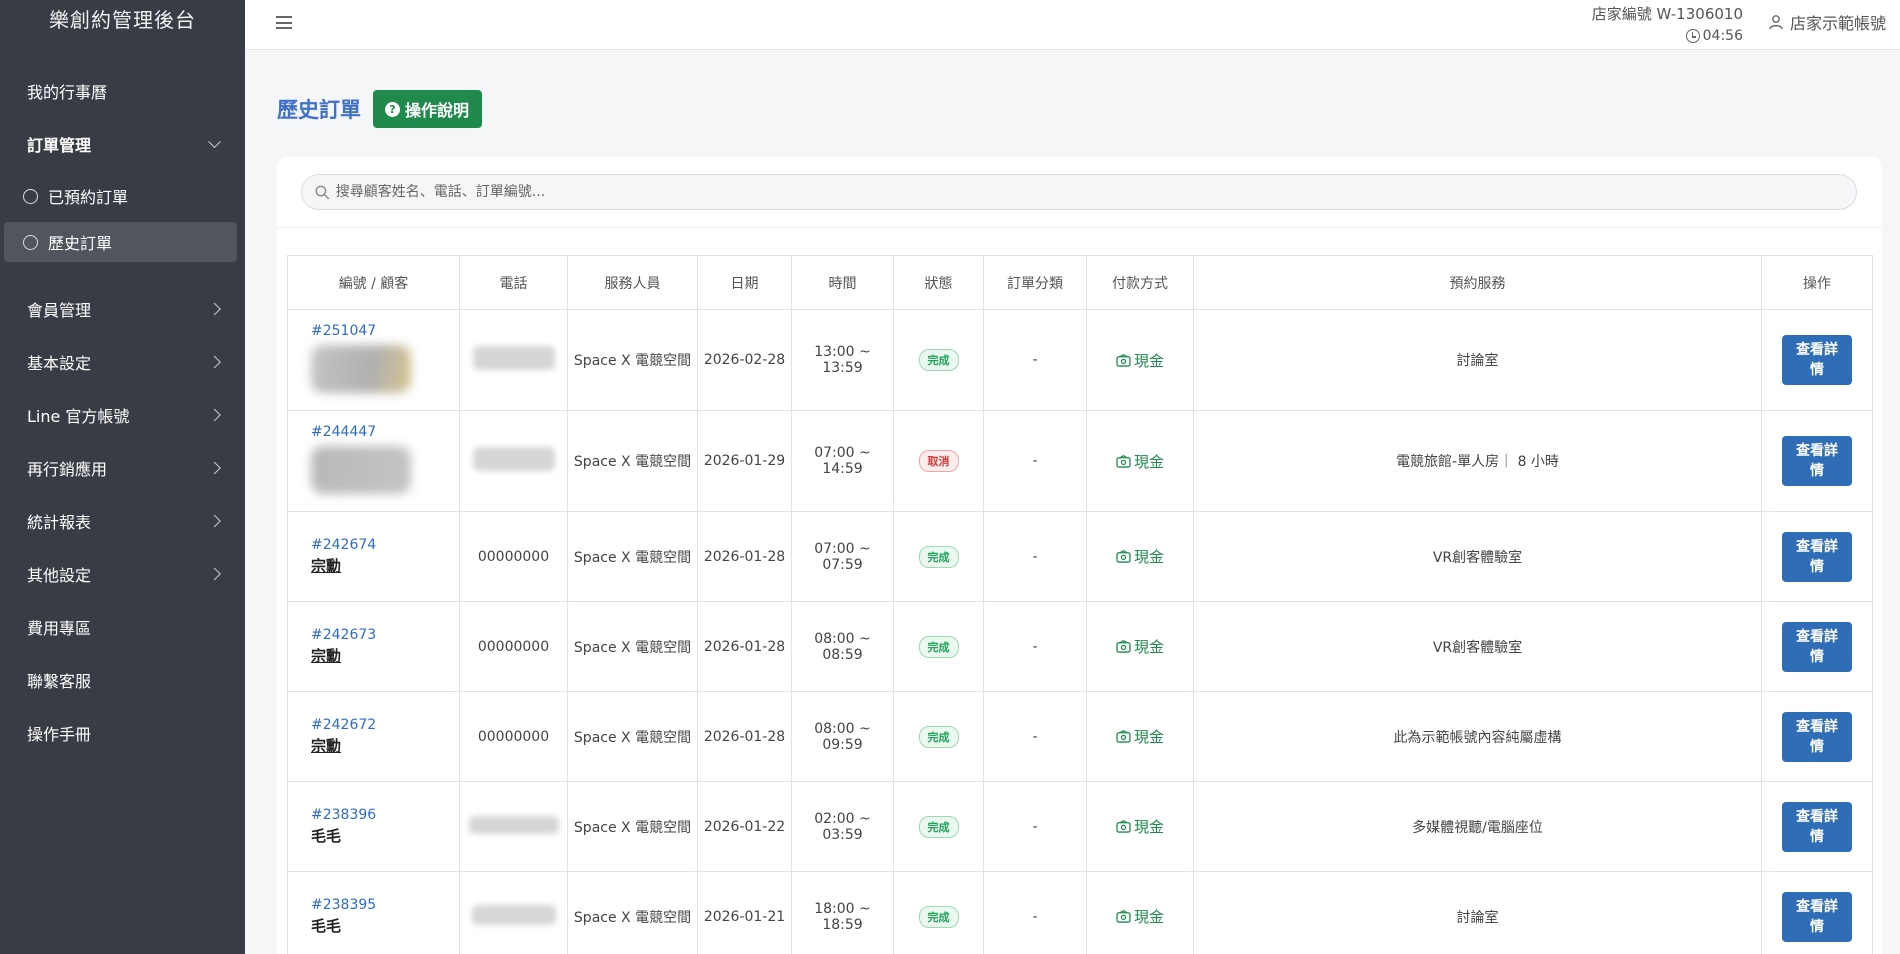  I want to click on sidebar-item-line-official: Line 官方帳號, so click(122, 414).